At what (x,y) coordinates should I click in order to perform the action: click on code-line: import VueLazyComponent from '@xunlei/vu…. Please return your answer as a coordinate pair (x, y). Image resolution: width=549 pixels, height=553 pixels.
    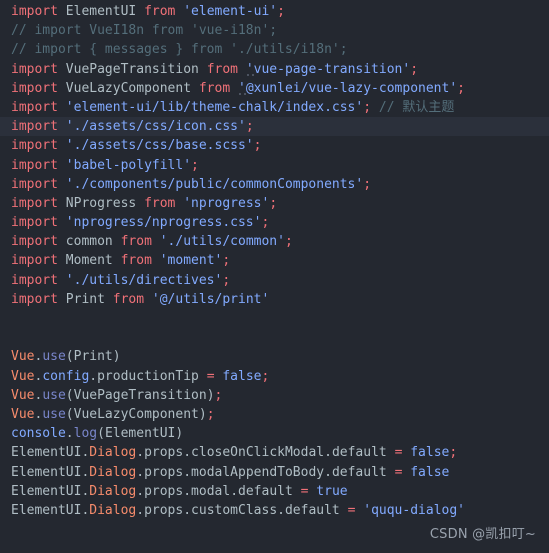
    Looking at the image, I should click on (274, 88).